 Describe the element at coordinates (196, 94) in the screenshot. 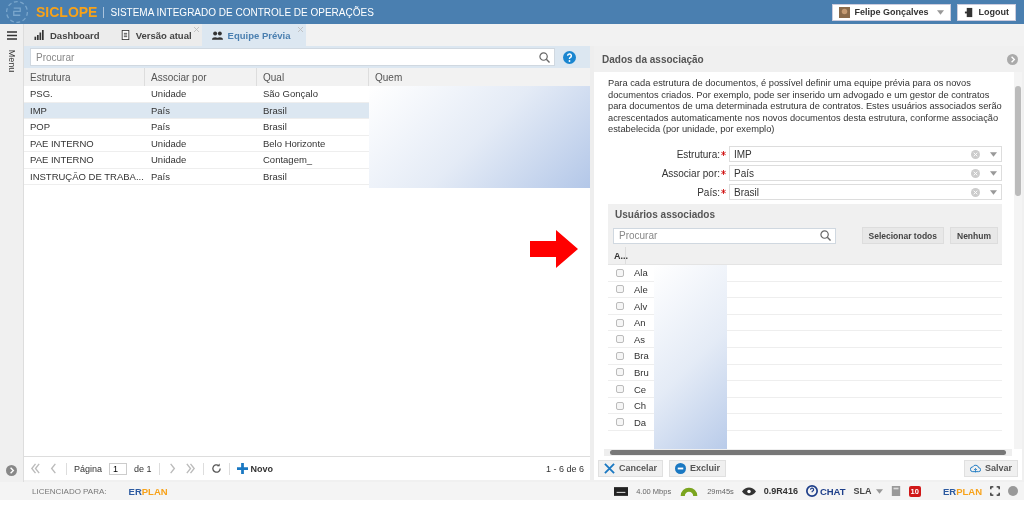

I see `table-row: PSG. Unidade São Gonçalo` at that location.